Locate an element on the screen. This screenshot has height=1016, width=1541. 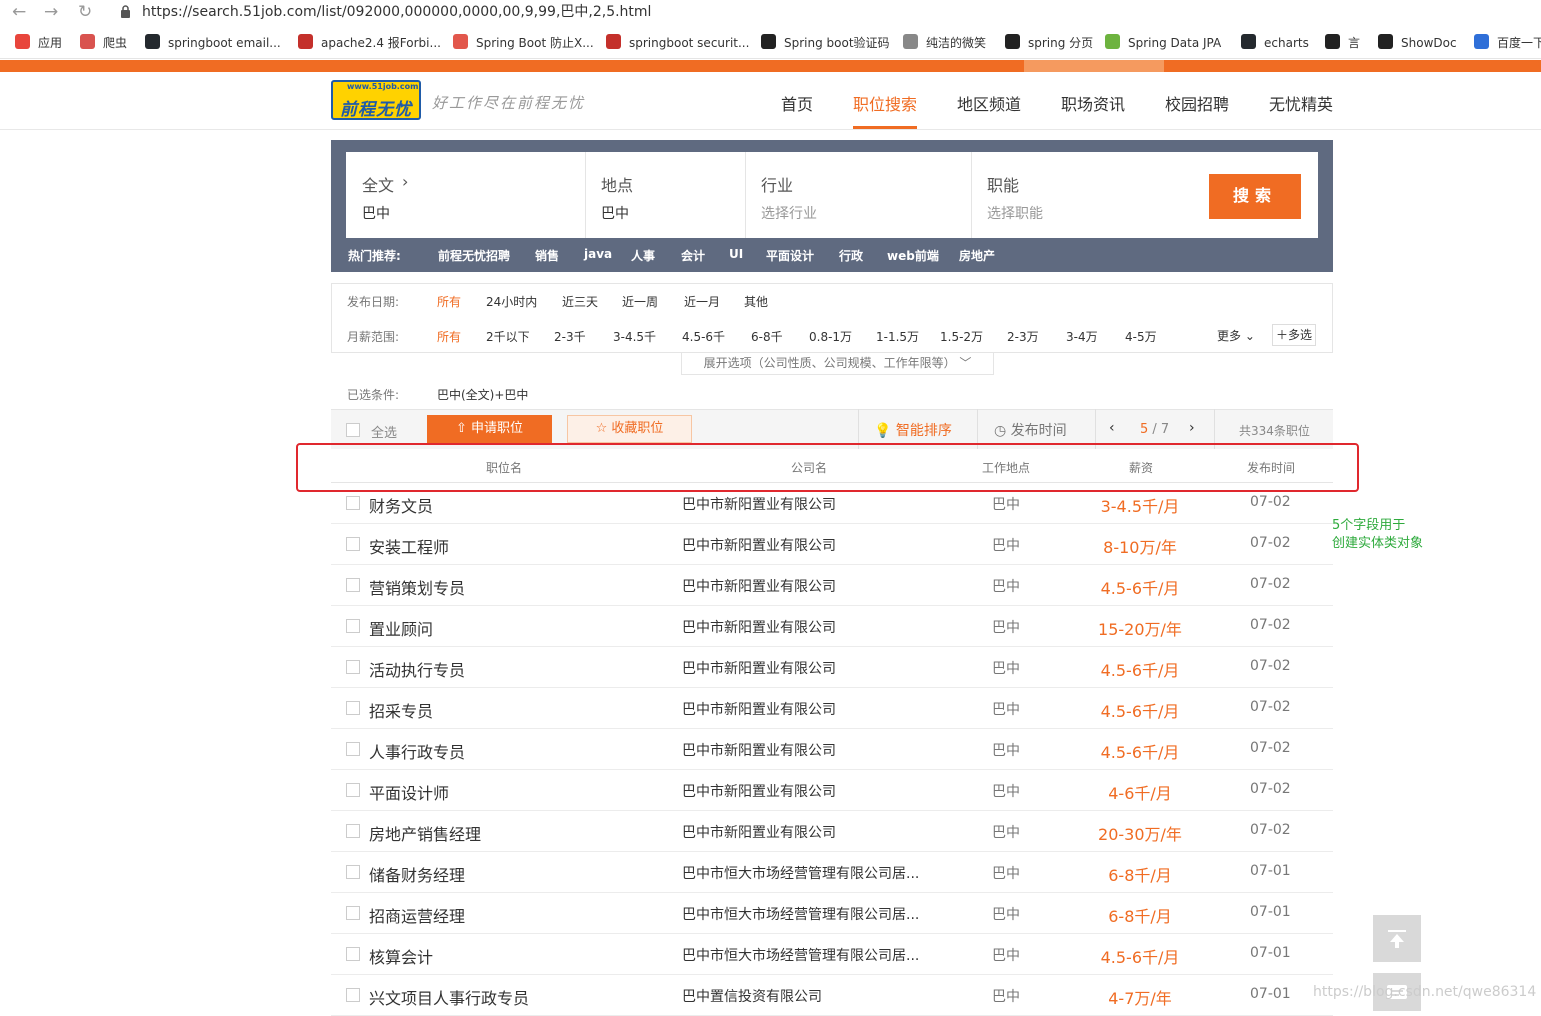
fulltext-label: 全文 is located at coordinates (378, 184).